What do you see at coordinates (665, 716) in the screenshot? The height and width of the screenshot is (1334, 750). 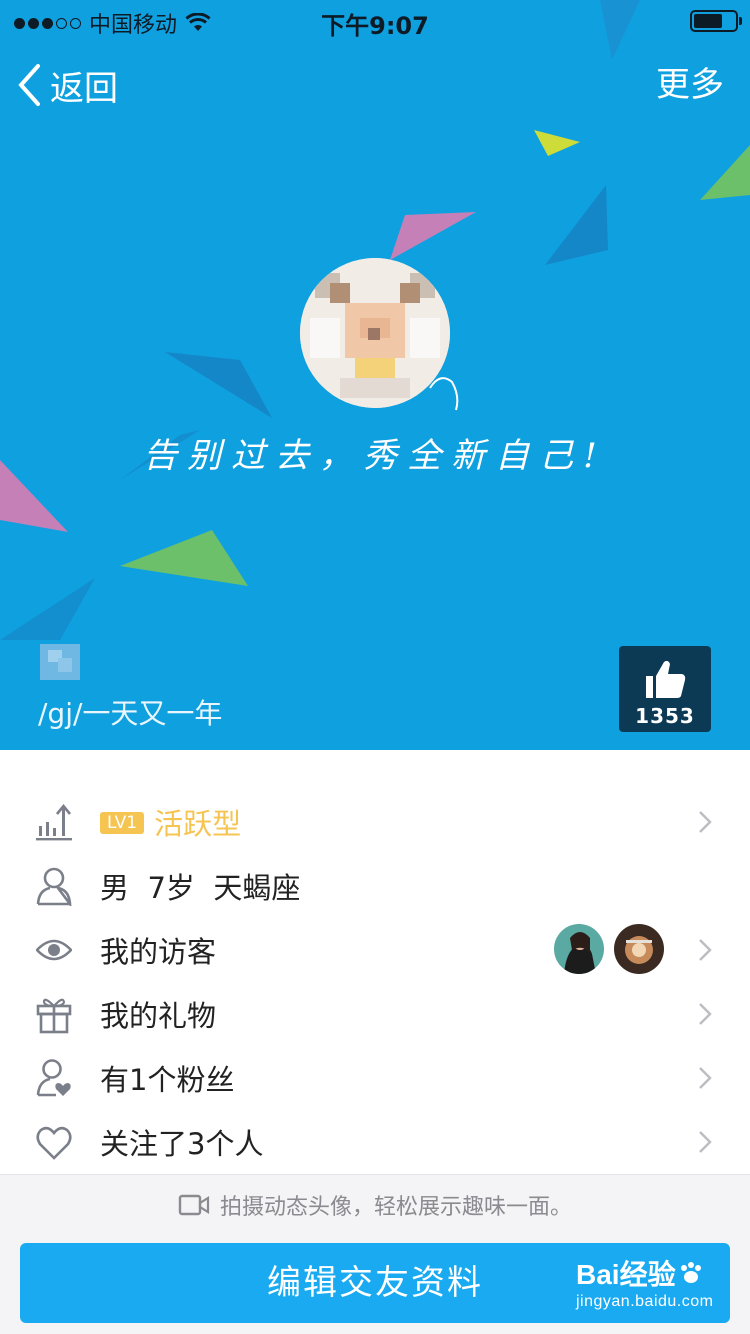 I see `like-count: 1353` at bounding box center [665, 716].